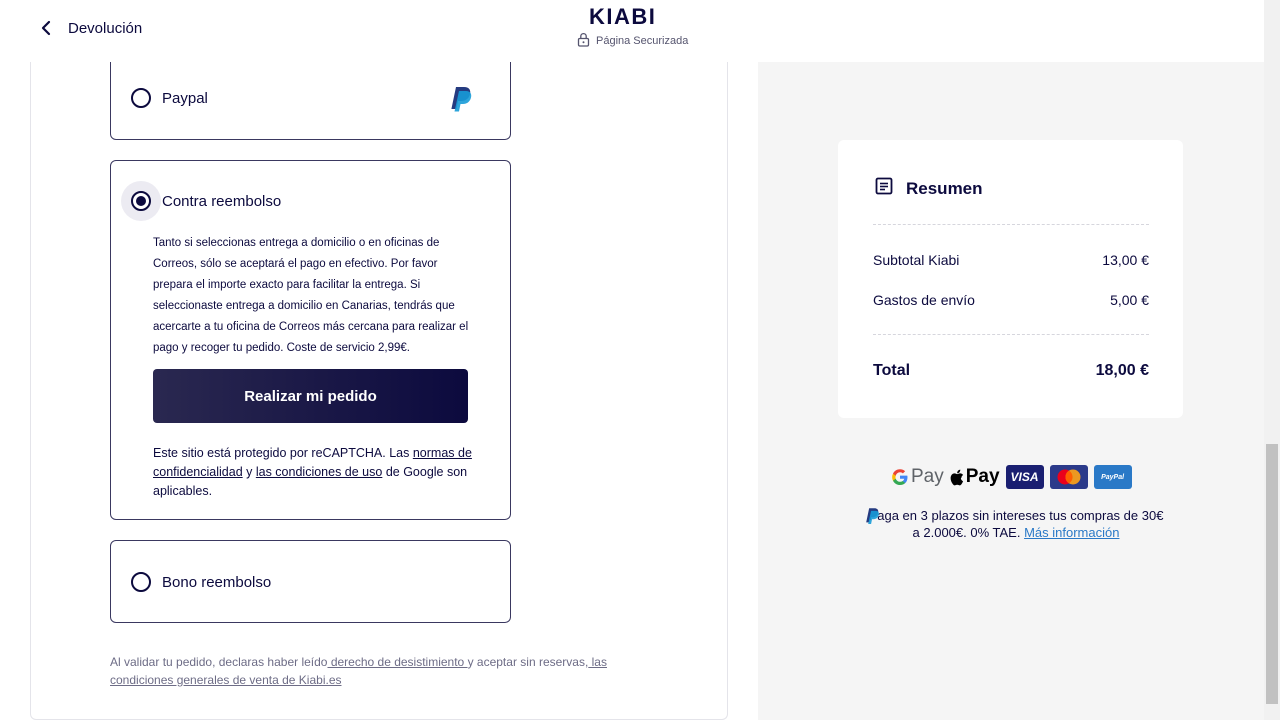 This screenshot has height=720, width=1280. Describe the element at coordinates (1071, 532) in the screenshot. I see `more-info-link: Más información` at that location.